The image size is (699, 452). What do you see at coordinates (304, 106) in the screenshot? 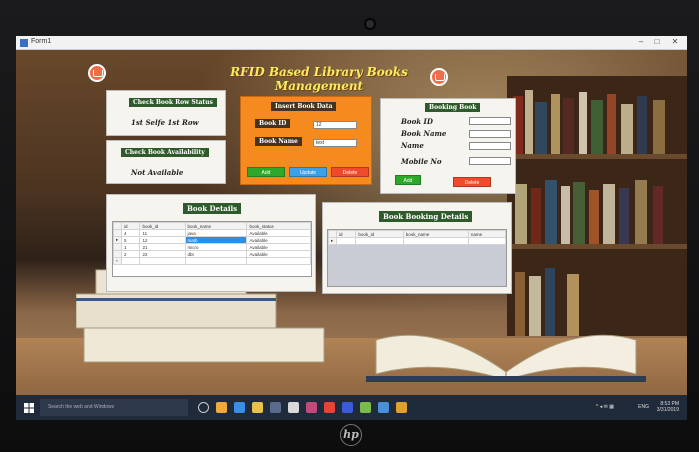
I see `insert-book-title: Insert Book Data` at bounding box center [304, 106].